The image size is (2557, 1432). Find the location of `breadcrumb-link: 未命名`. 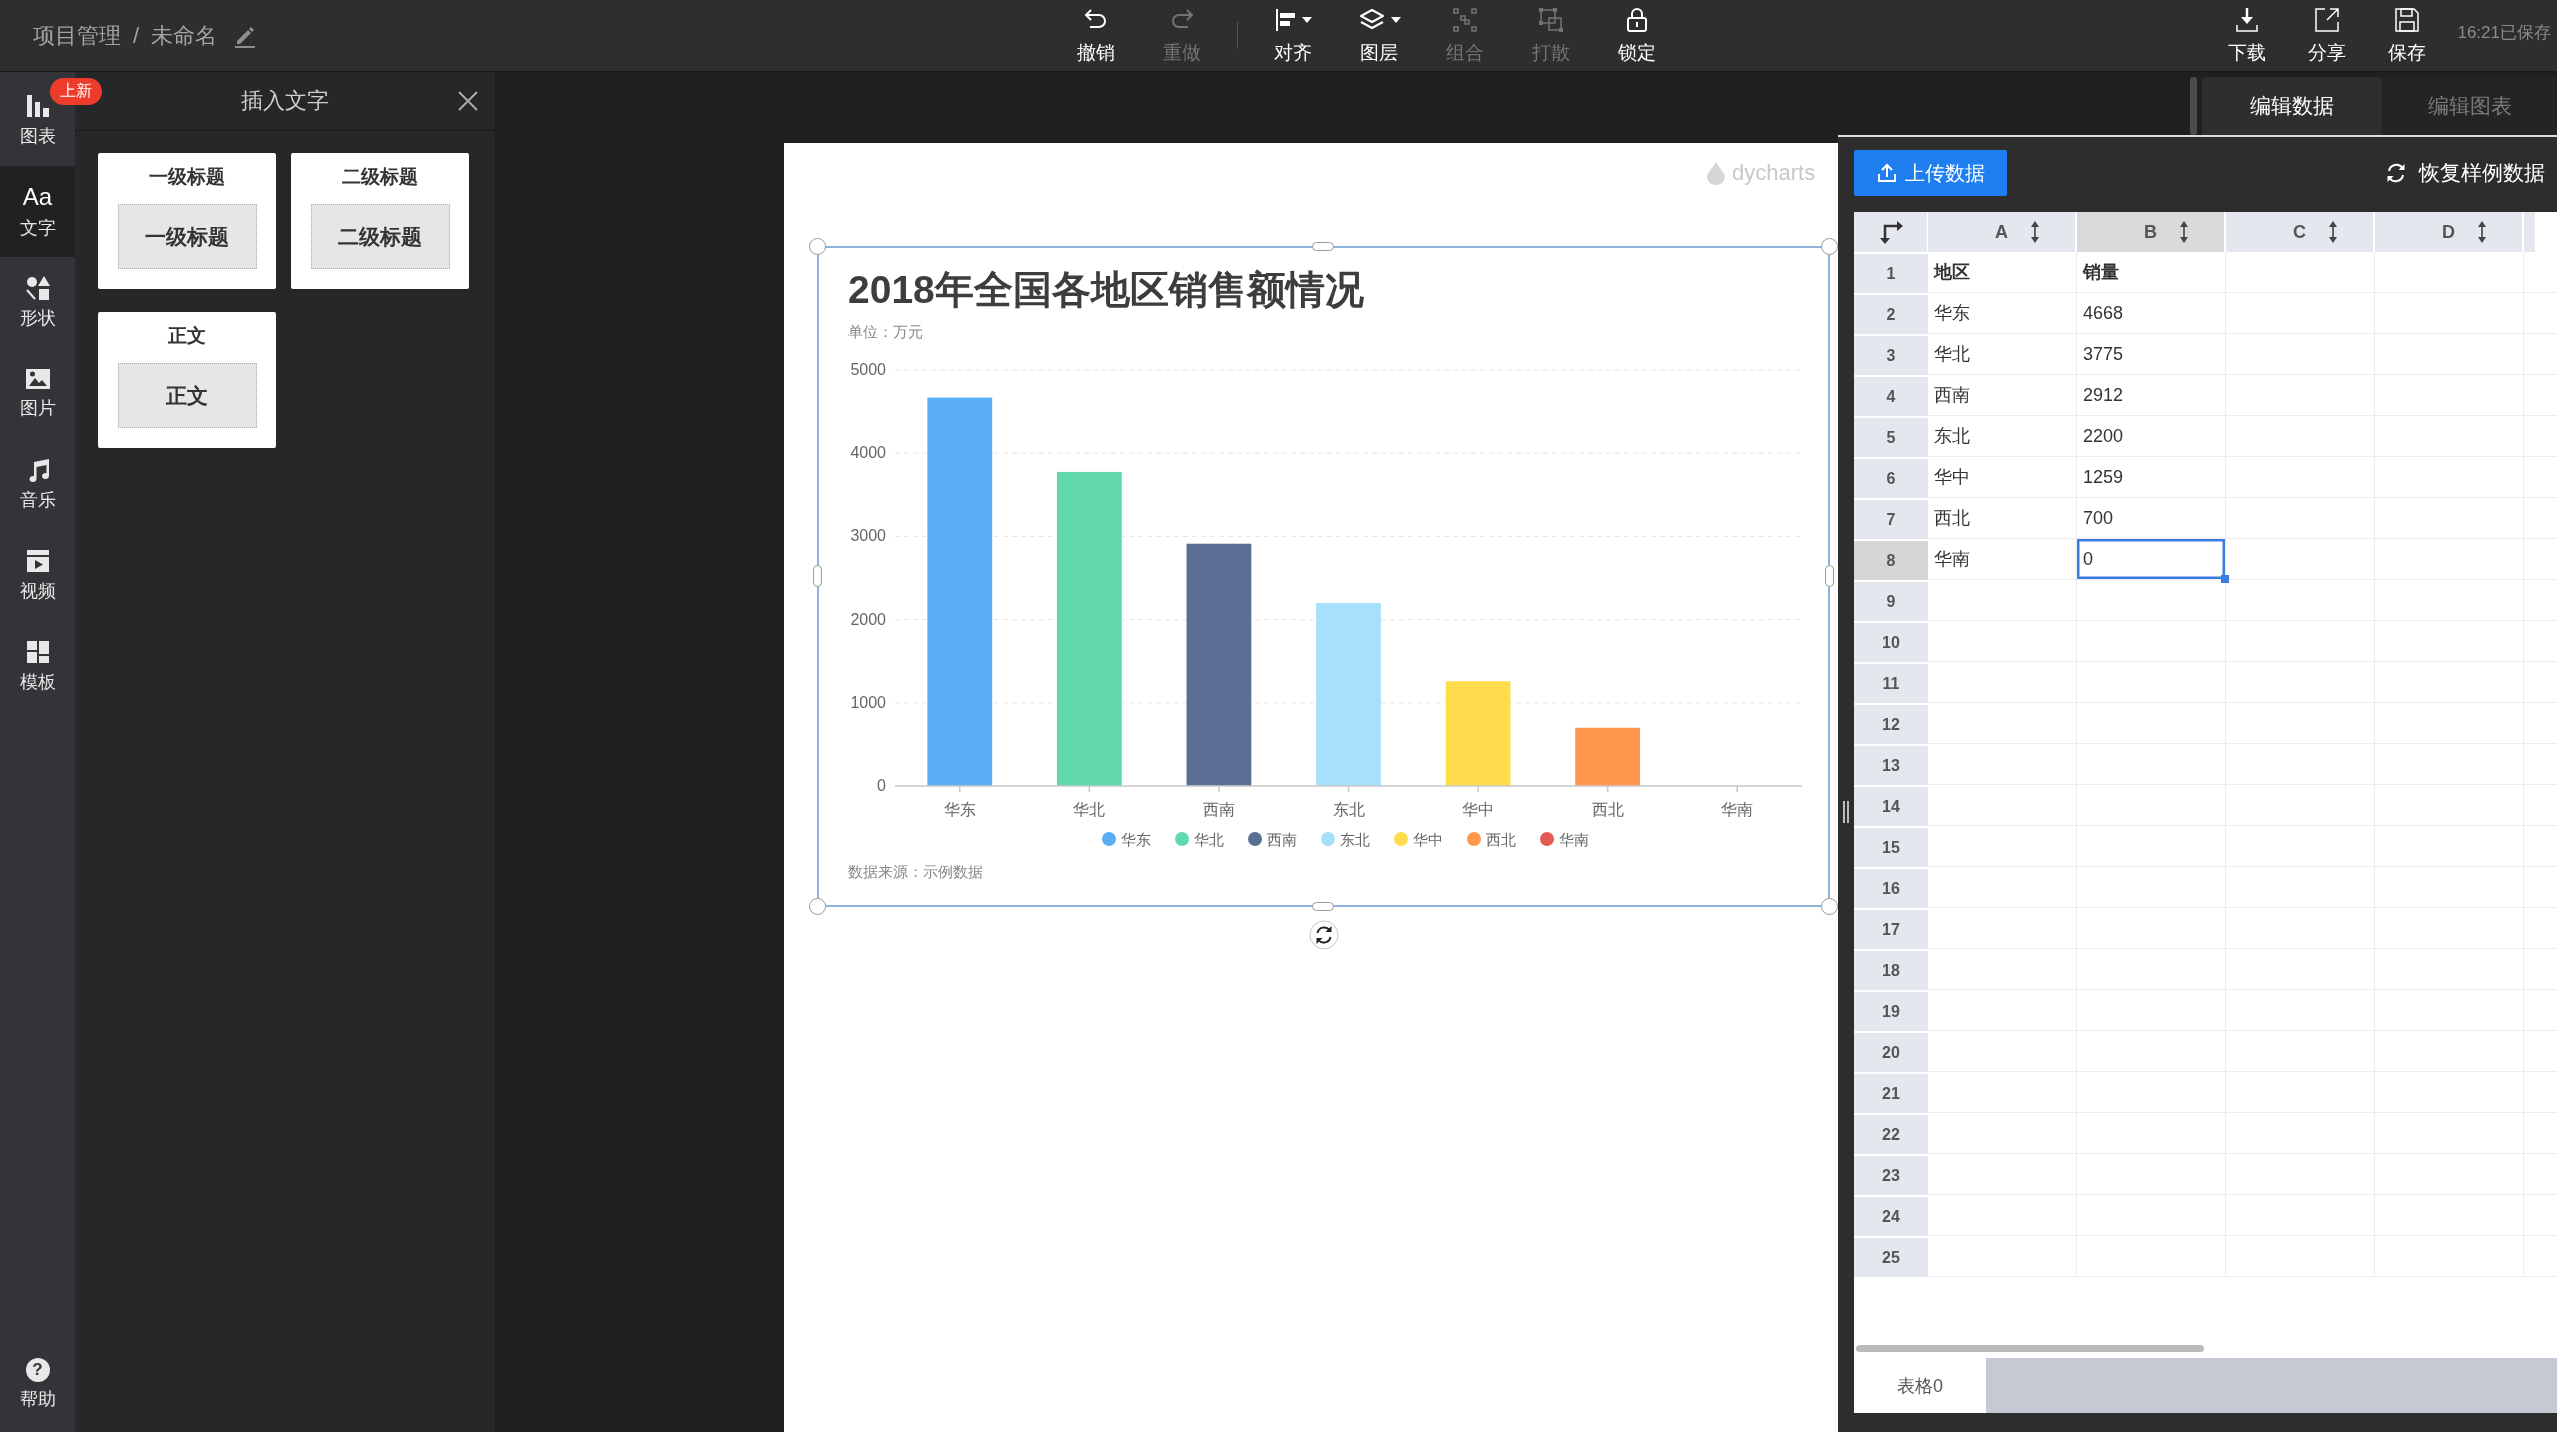

breadcrumb-link: 未命名 is located at coordinates (184, 35).